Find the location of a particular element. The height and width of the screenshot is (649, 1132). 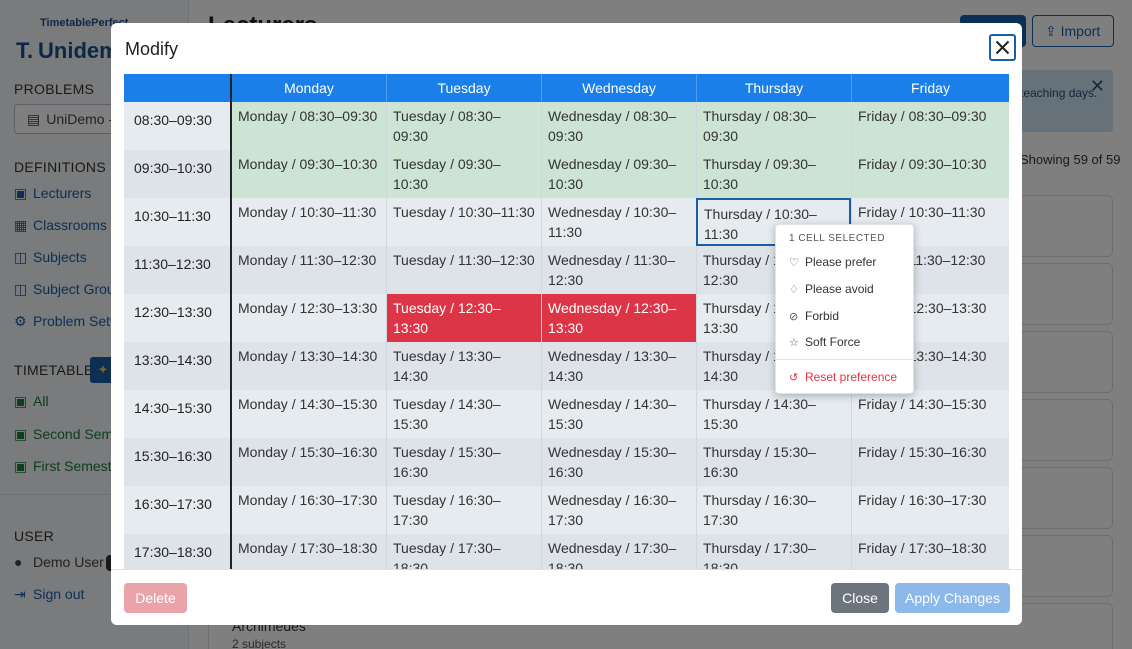

timeslot-cell: Friday / 09:30–10:30 is located at coordinates (930, 174).